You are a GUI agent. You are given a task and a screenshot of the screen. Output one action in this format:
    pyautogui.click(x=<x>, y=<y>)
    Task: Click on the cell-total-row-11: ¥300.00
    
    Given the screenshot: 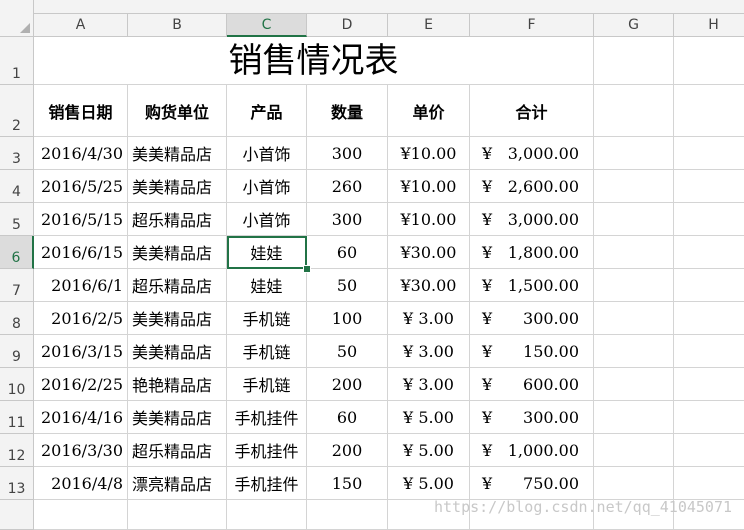 What is the action you would take?
    pyautogui.click(x=532, y=417)
    